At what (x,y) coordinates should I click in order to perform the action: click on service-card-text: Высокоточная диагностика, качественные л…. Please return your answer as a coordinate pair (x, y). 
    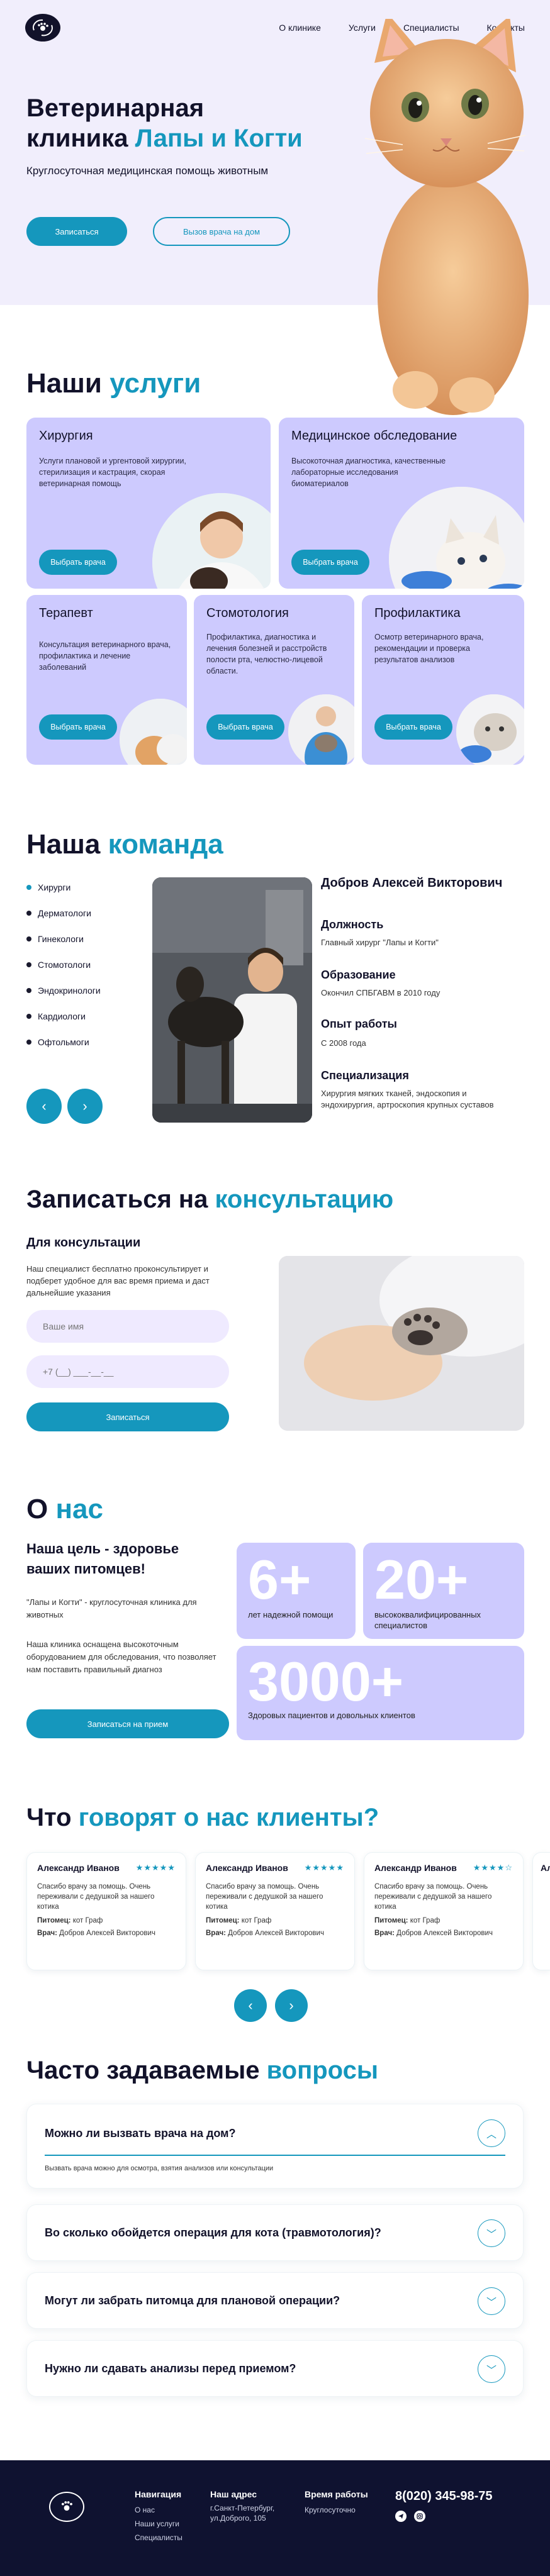
    Looking at the image, I should click on (368, 472).